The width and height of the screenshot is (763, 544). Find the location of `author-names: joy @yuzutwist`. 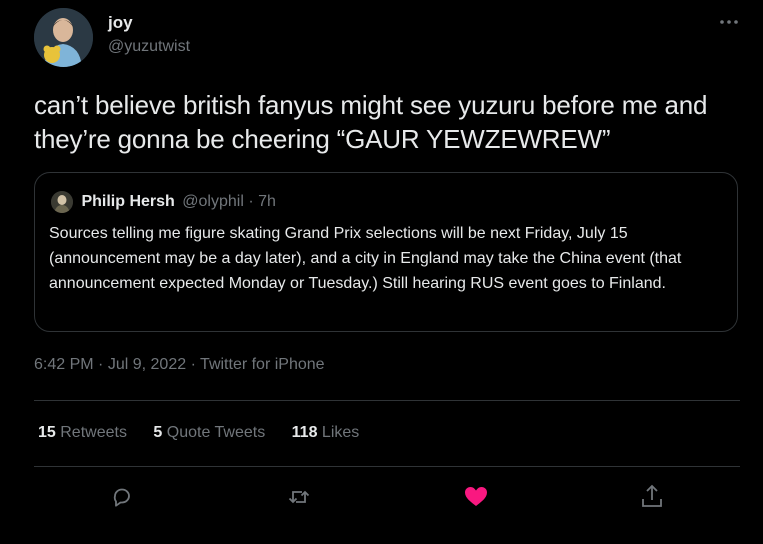

author-names: joy @yuzutwist is located at coordinates (149, 35).